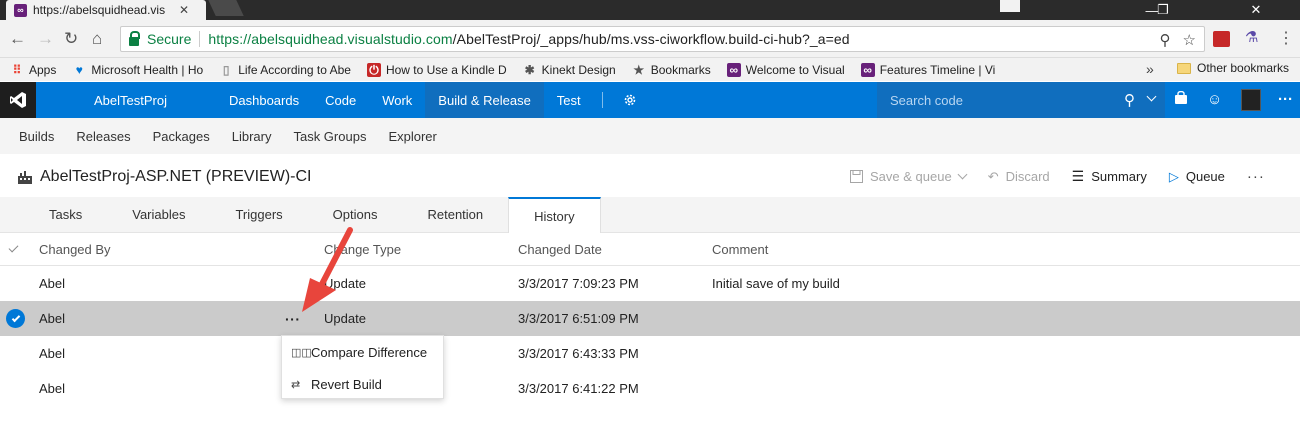  Describe the element at coordinates (264, 100) in the screenshot. I see `nav-dashboards: Dashboards` at that location.